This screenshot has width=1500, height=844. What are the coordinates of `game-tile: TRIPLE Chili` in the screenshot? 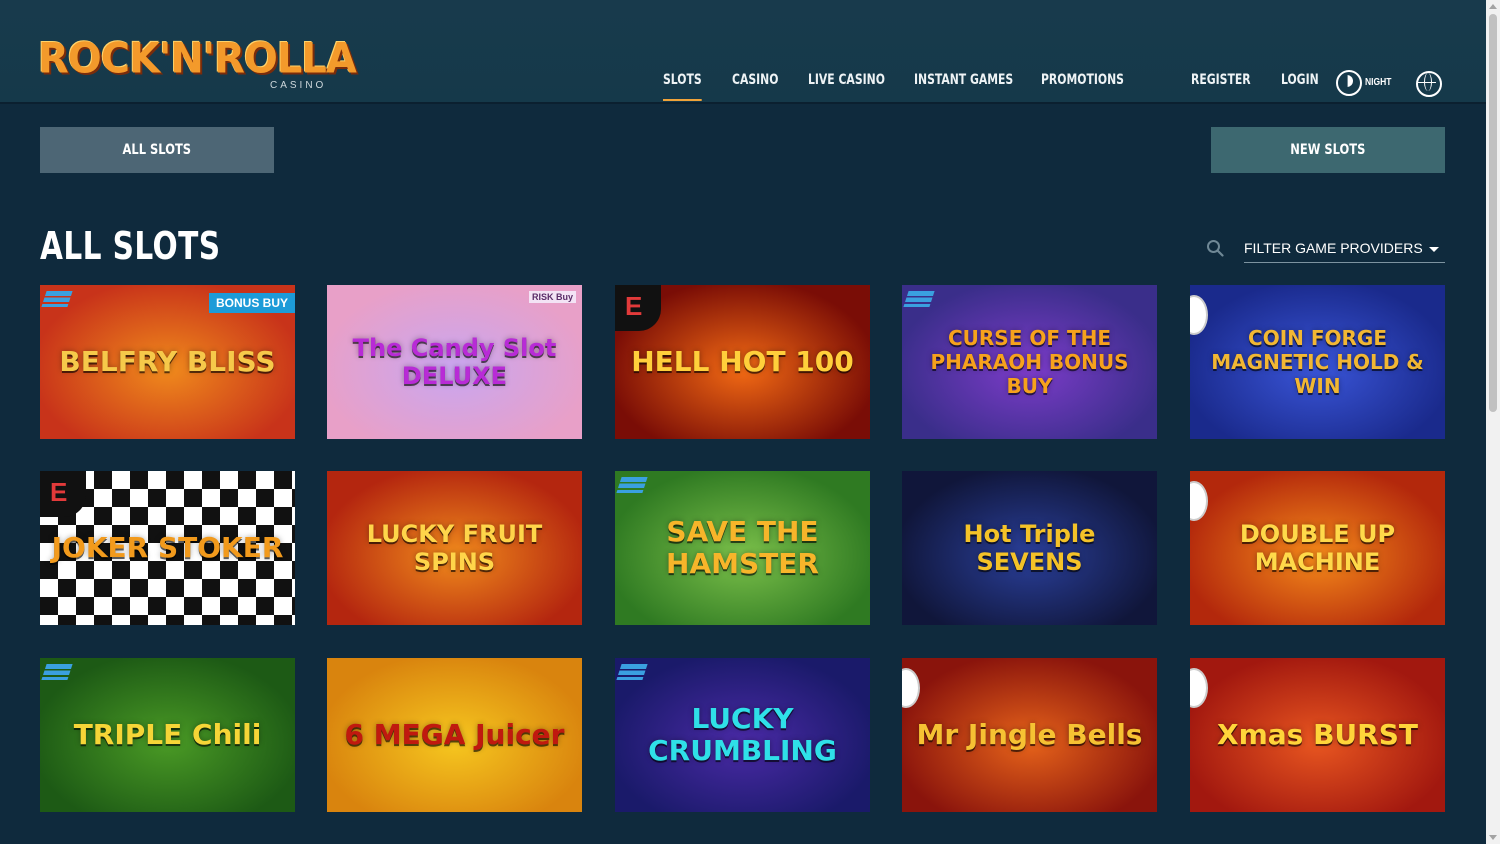 It's located at (167, 735).